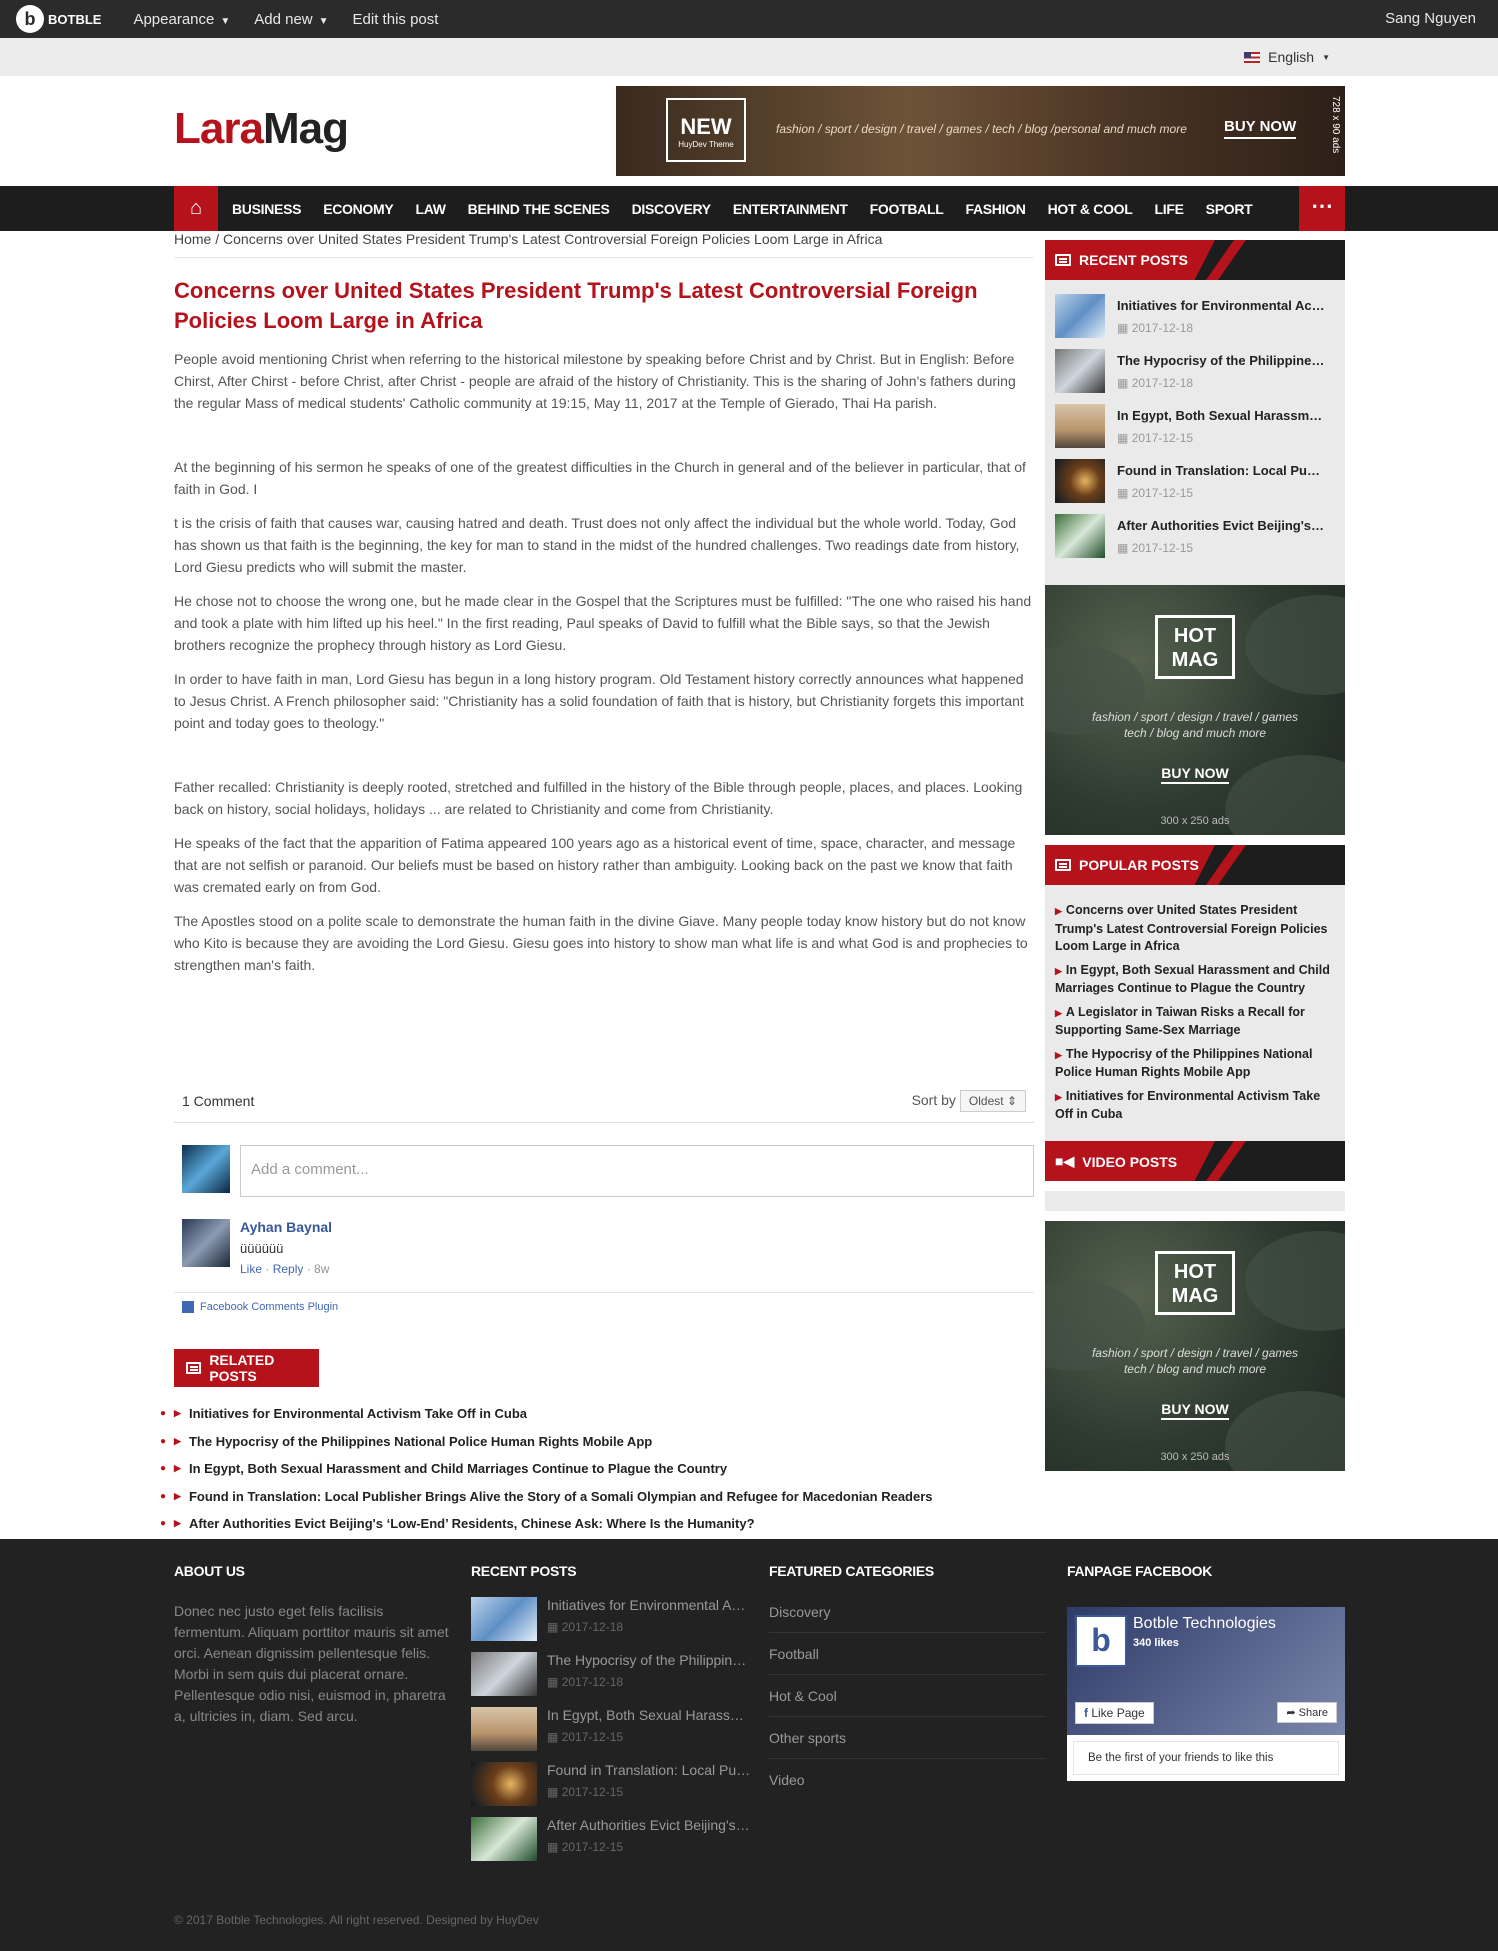 The height and width of the screenshot is (1951, 1498). What do you see at coordinates (706, 130) in the screenshot?
I see `banner-logo-box: NEW HuyDev Theme` at bounding box center [706, 130].